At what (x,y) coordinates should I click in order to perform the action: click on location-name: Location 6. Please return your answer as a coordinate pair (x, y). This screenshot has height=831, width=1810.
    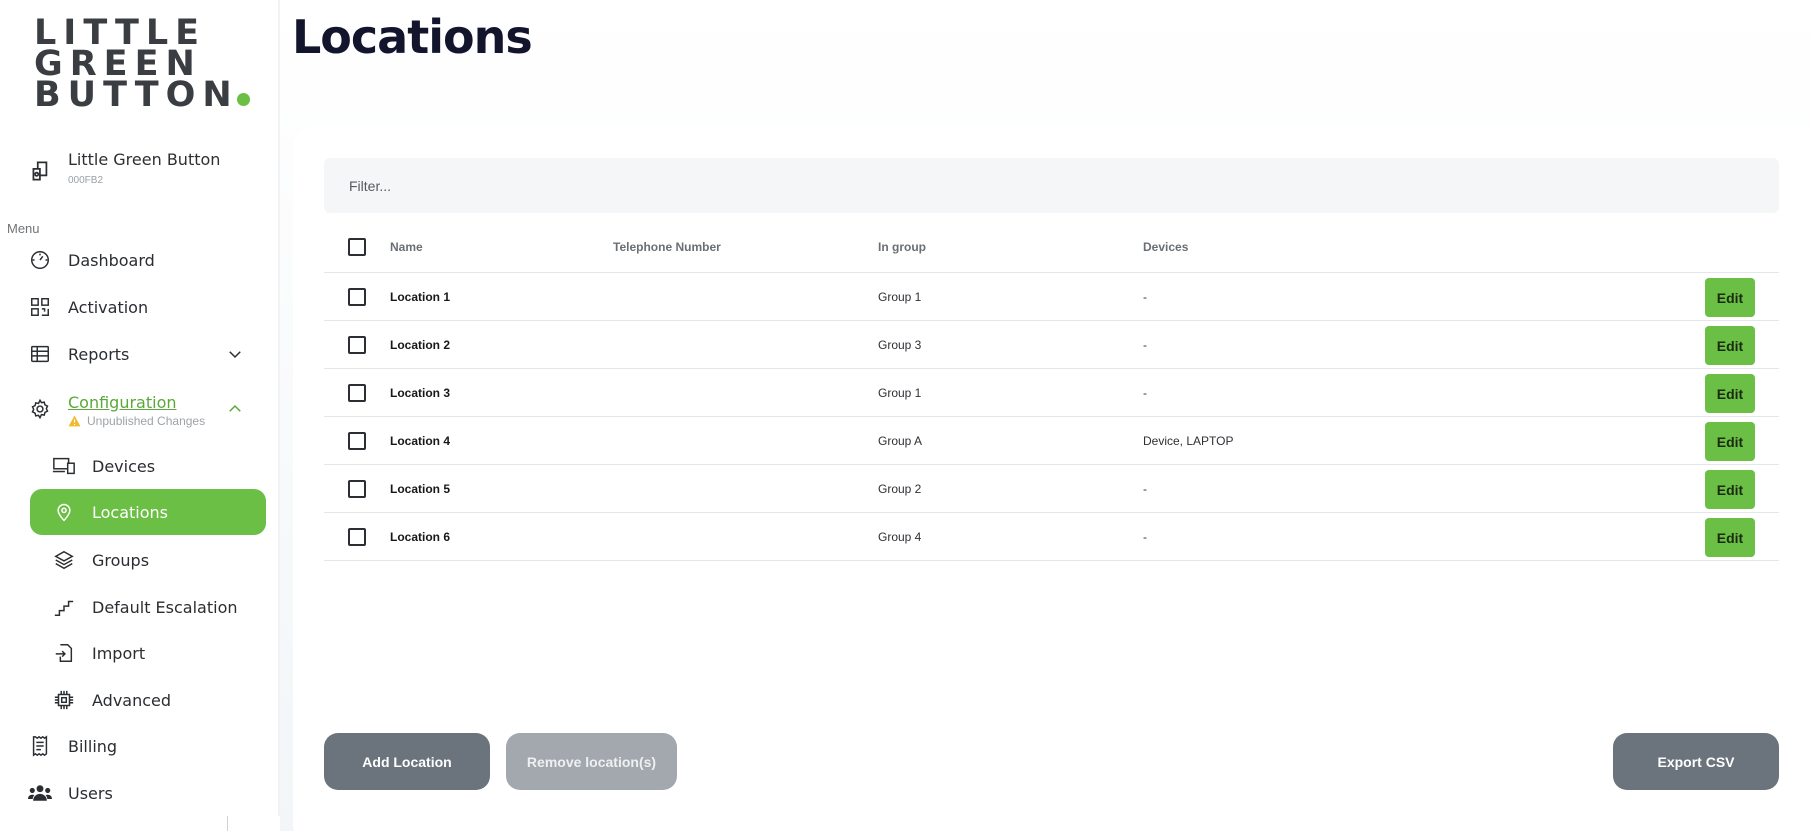
    Looking at the image, I should click on (420, 536).